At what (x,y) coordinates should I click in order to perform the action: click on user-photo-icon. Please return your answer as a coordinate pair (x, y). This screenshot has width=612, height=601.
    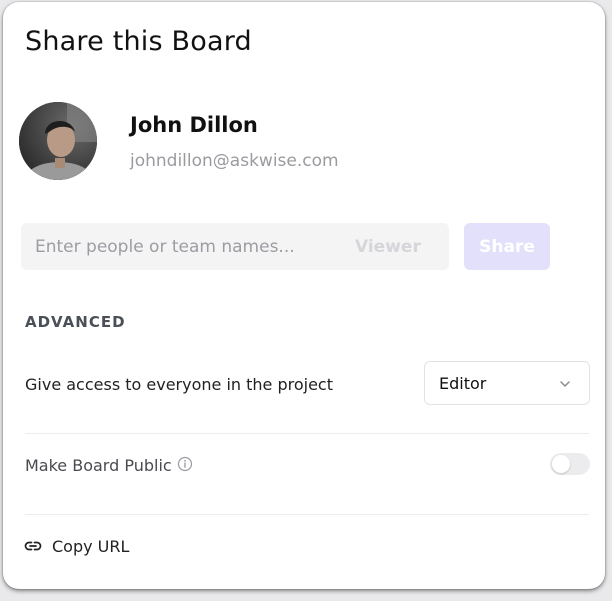
    Looking at the image, I should click on (58, 141).